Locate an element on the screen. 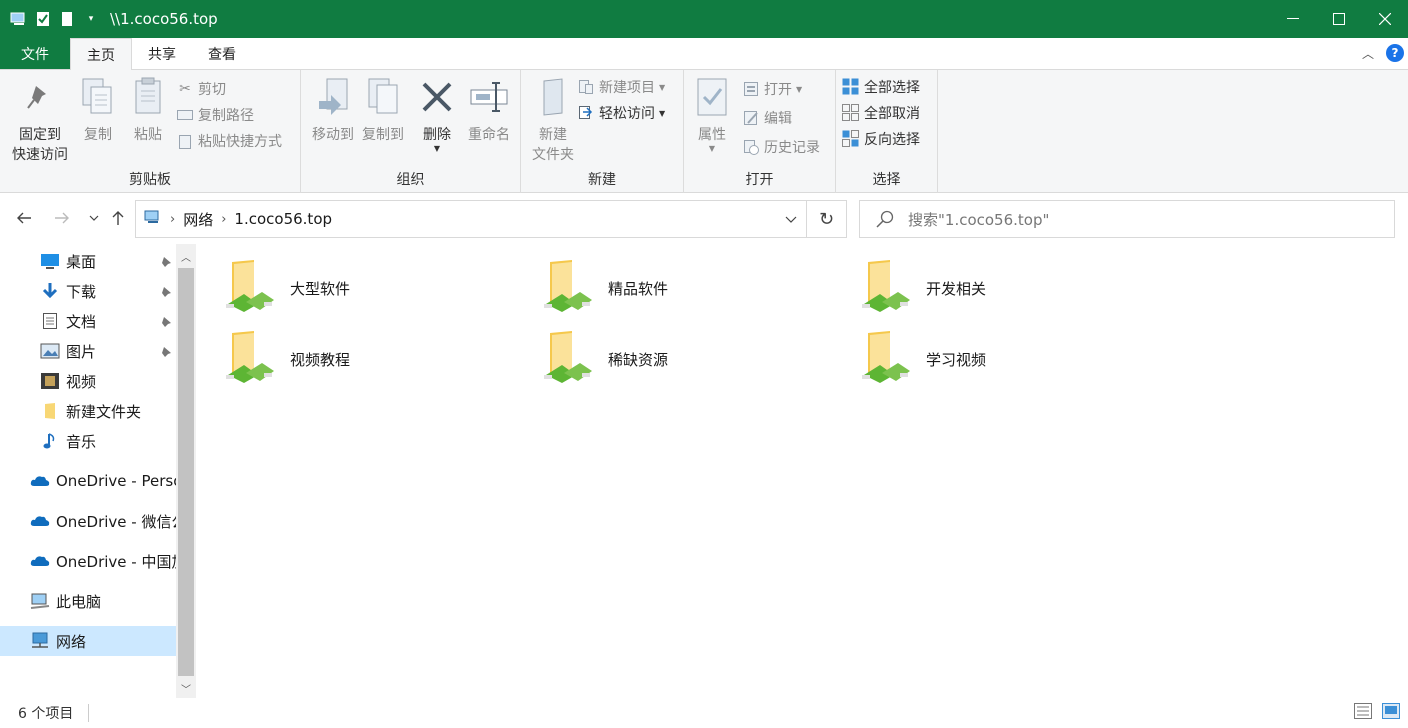  shared-folder-item: 开发相关 is located at coordinates (1010, 288).